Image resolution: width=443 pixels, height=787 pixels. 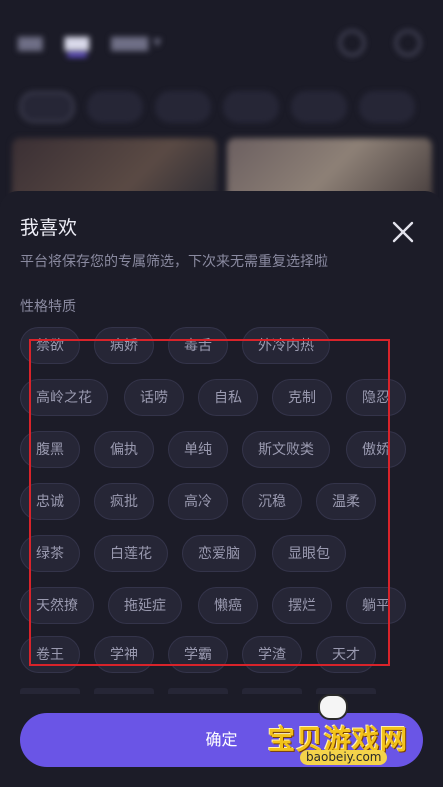 I want to click on tag-chip: 高岭之花, so click(x=64, y=397).